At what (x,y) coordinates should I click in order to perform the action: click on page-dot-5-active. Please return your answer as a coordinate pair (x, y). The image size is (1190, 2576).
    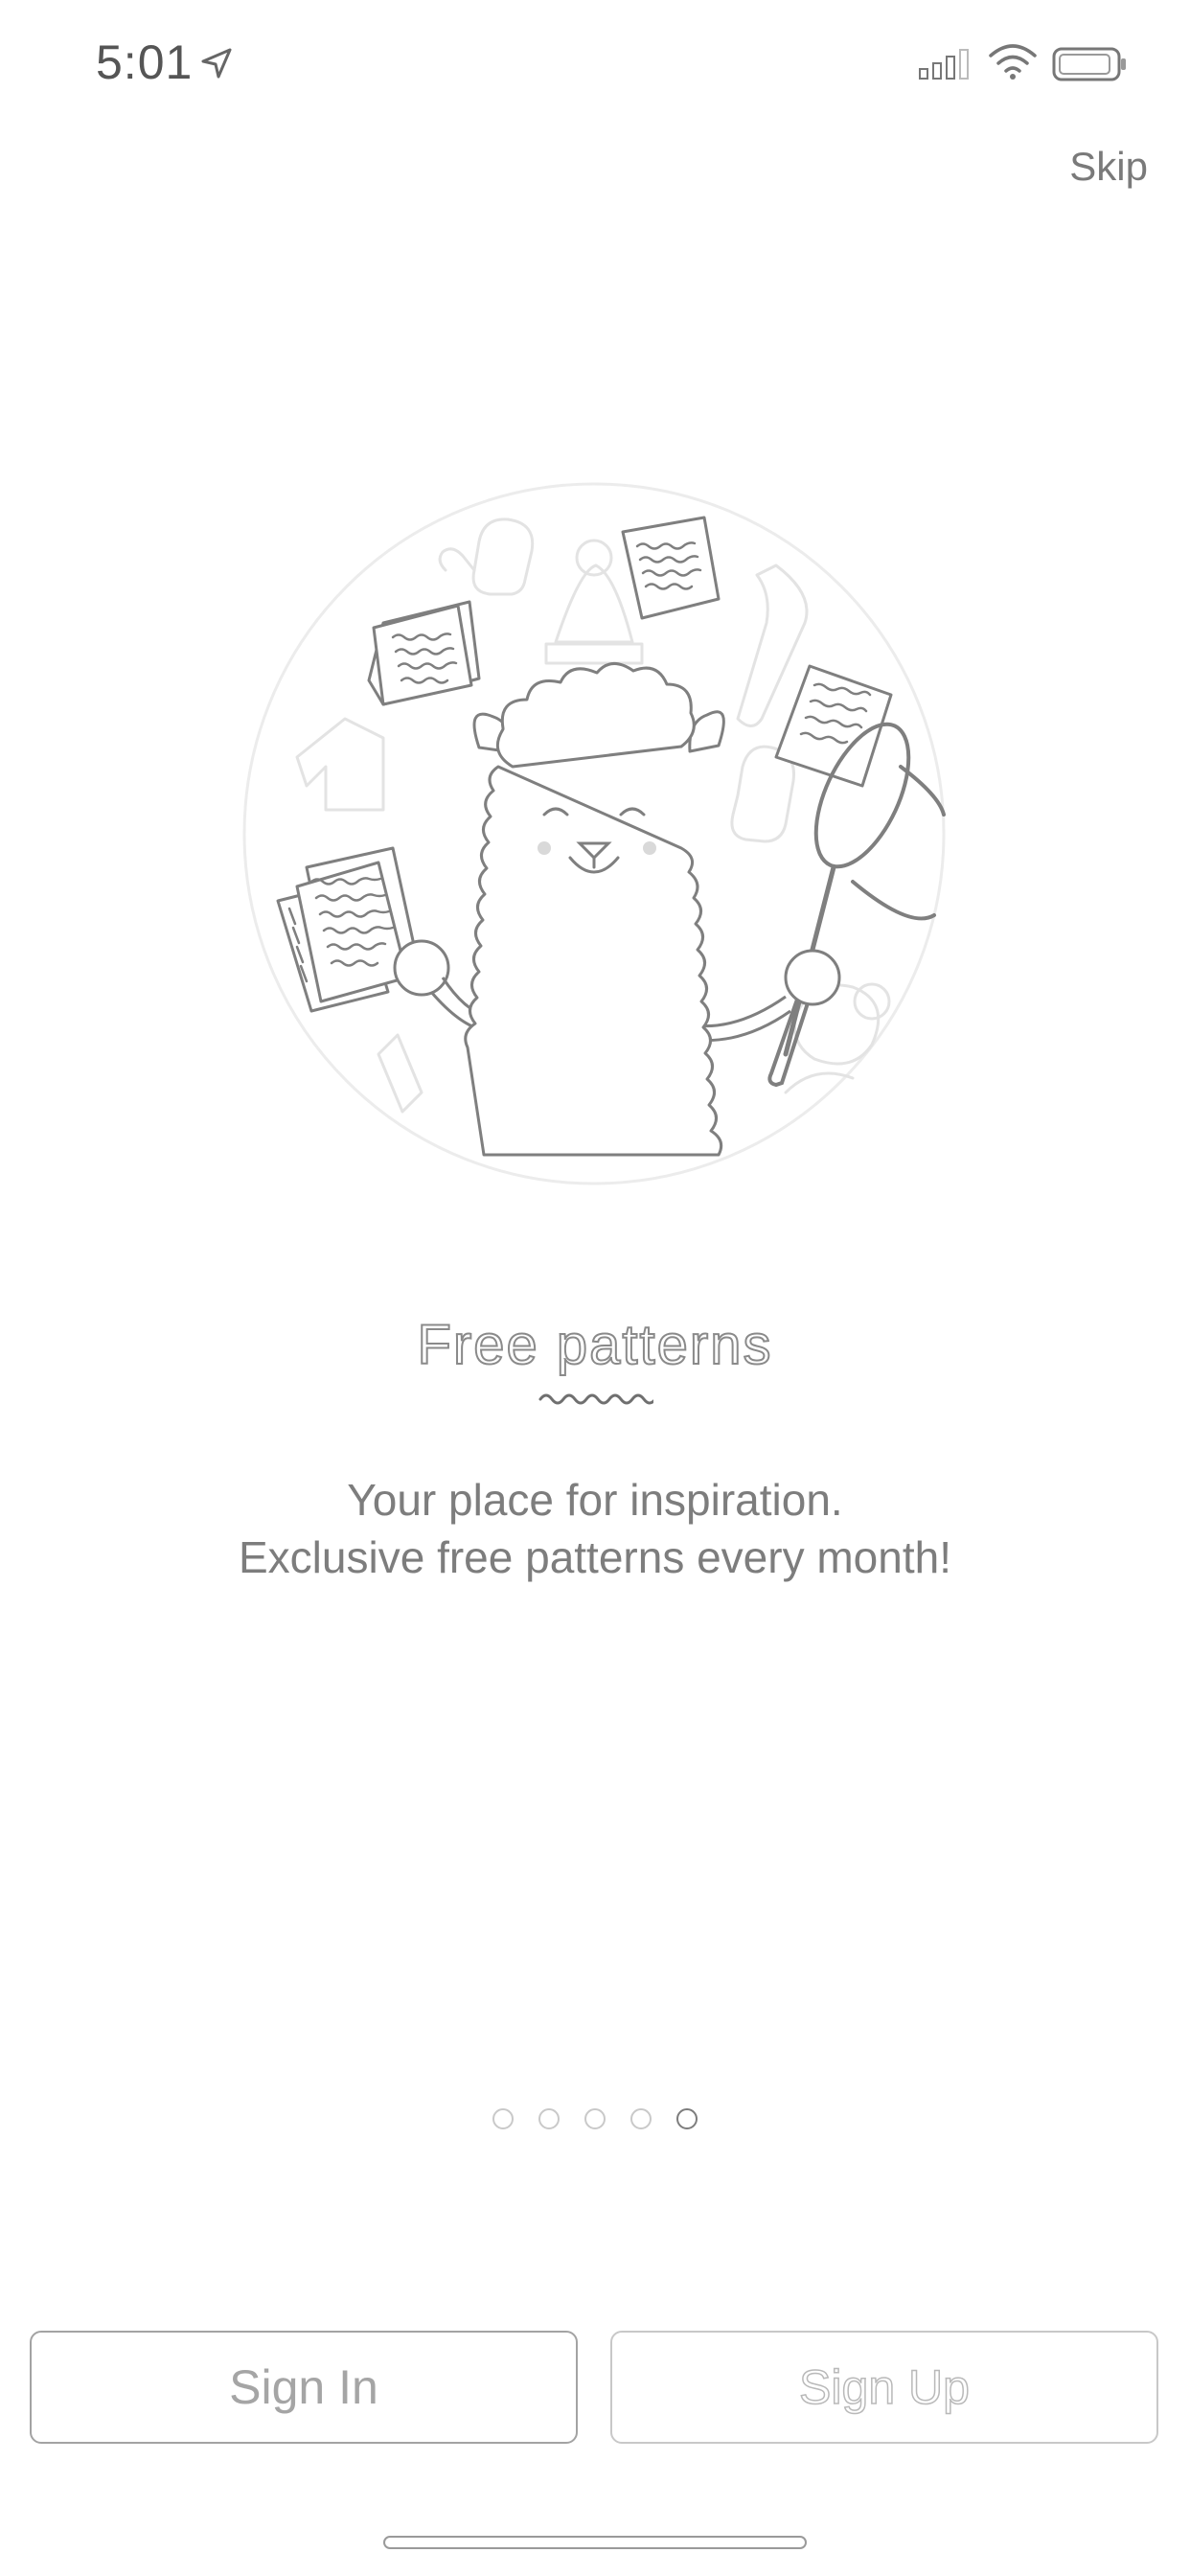
    Looking at the image, I should click on (687, 2118).